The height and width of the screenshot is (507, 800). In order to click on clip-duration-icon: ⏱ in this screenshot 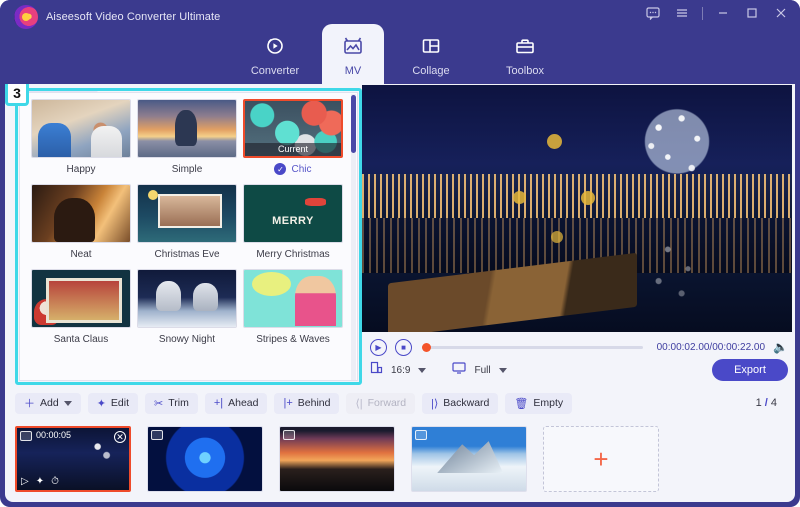, I will do `click(55, 481)`.